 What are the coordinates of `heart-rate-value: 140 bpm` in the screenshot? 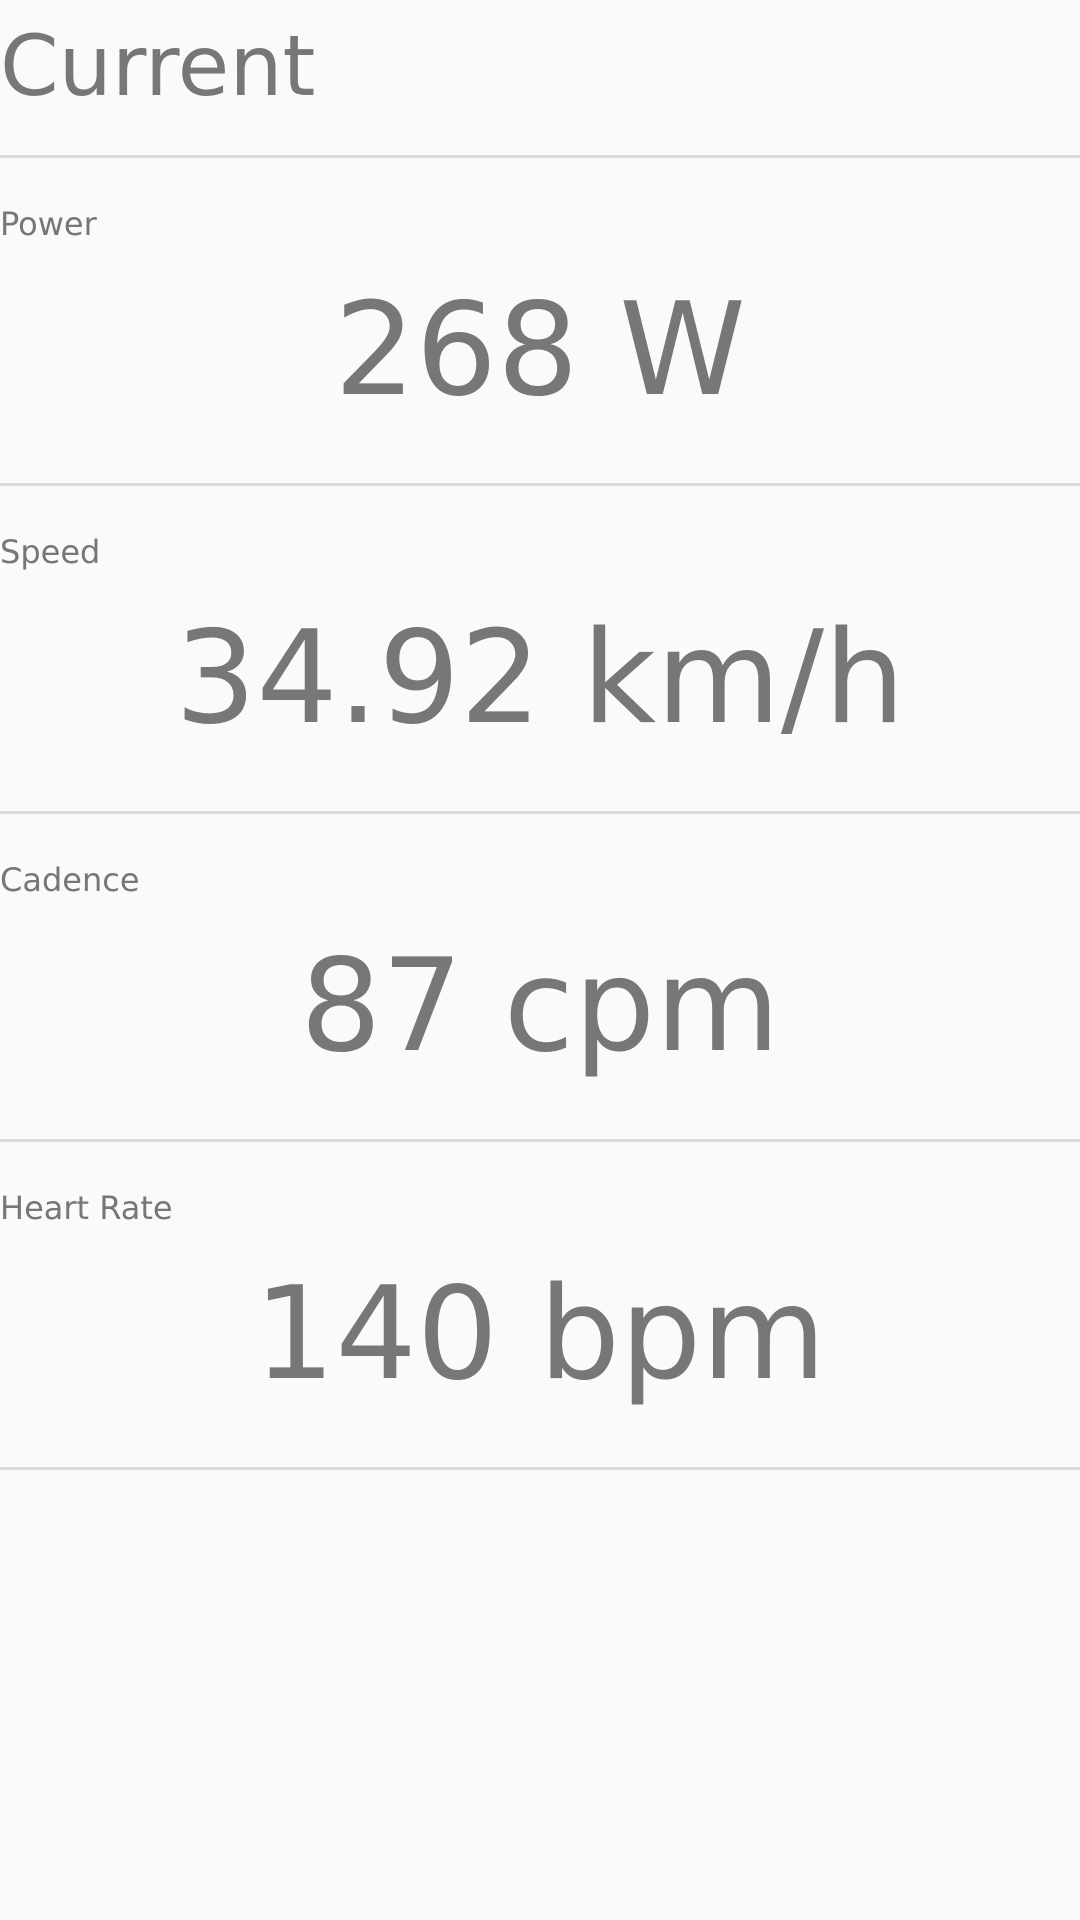 It's located at (540, 1334).